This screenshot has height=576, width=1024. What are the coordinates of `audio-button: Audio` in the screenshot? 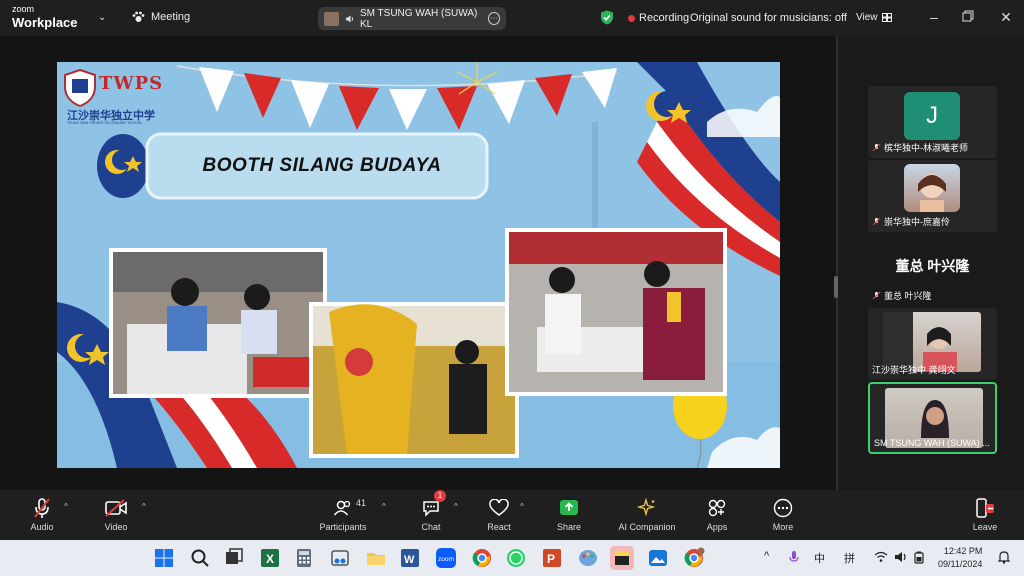 It's located at (42, 514).